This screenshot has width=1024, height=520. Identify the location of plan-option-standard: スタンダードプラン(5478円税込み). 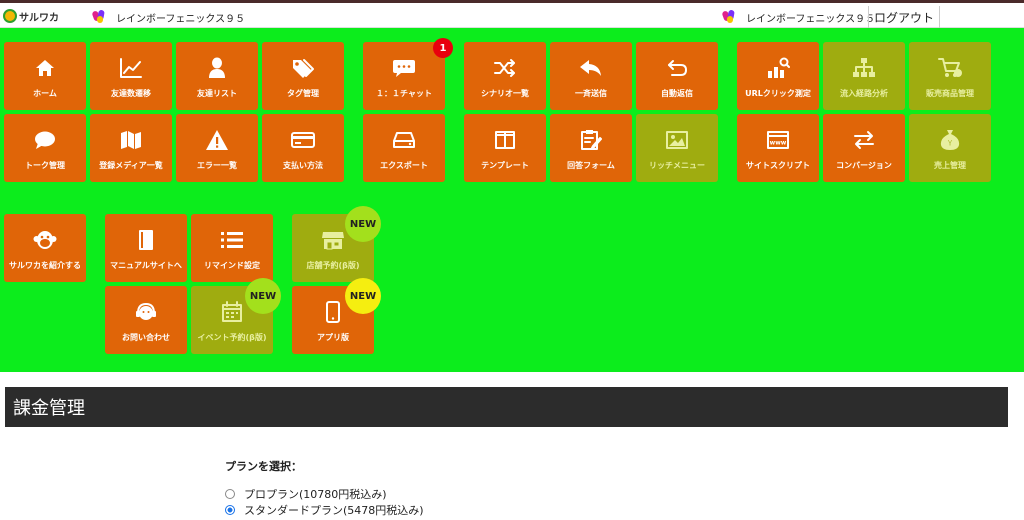
(324, 510).